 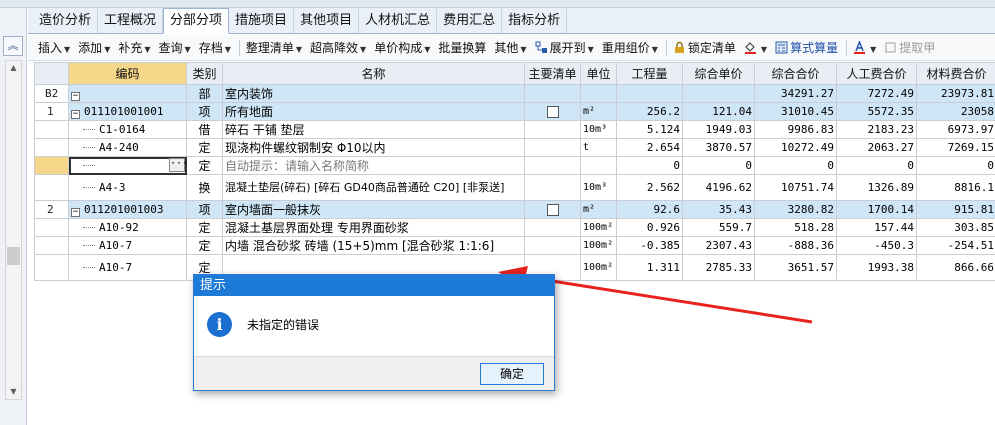 What do you see at coordinates (374, 285) in the screenshot?
I see `dialog-title: 提示` at bounding box center [374, 285].